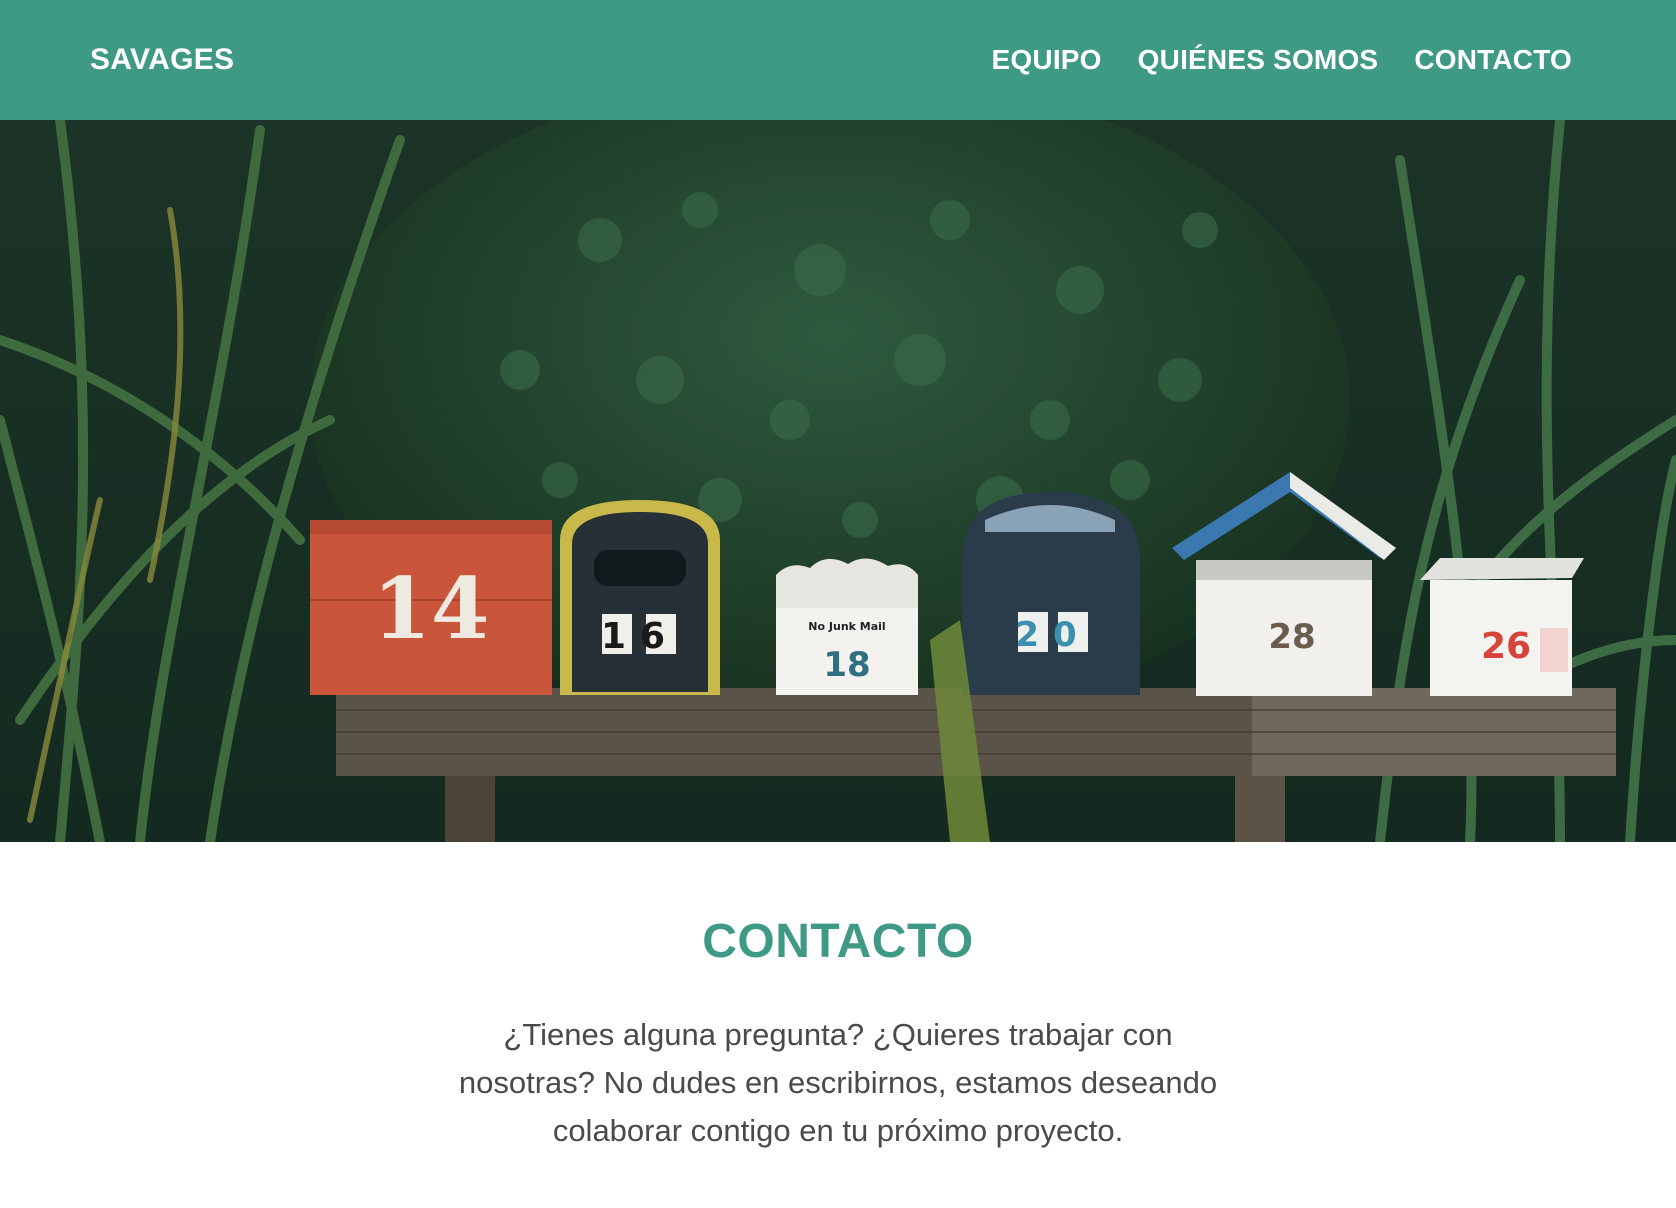 This screenshot has width=1676, height=1208. Describe the element at coordinates (1493, 60) in the screenshot. I see `nav-item-contacto: CONTACTO` at that location.